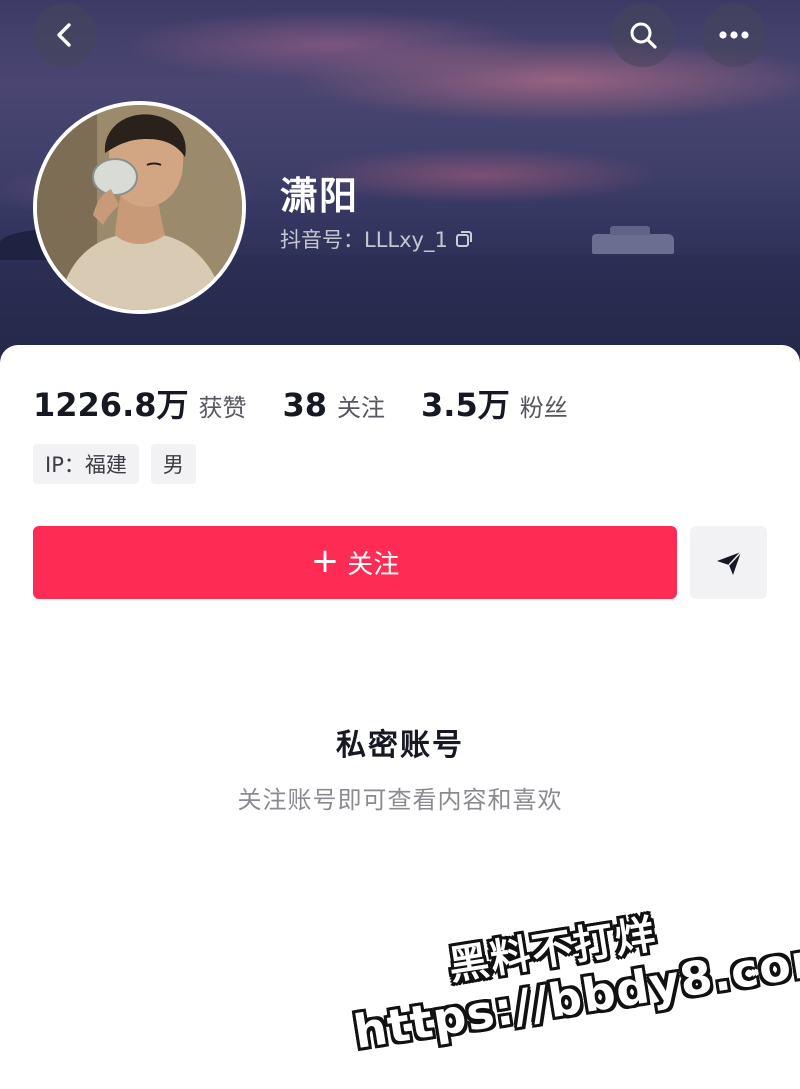 This screenshot has width=800, height=1089. I want to click on username: 潇阳, so click(319, 196).